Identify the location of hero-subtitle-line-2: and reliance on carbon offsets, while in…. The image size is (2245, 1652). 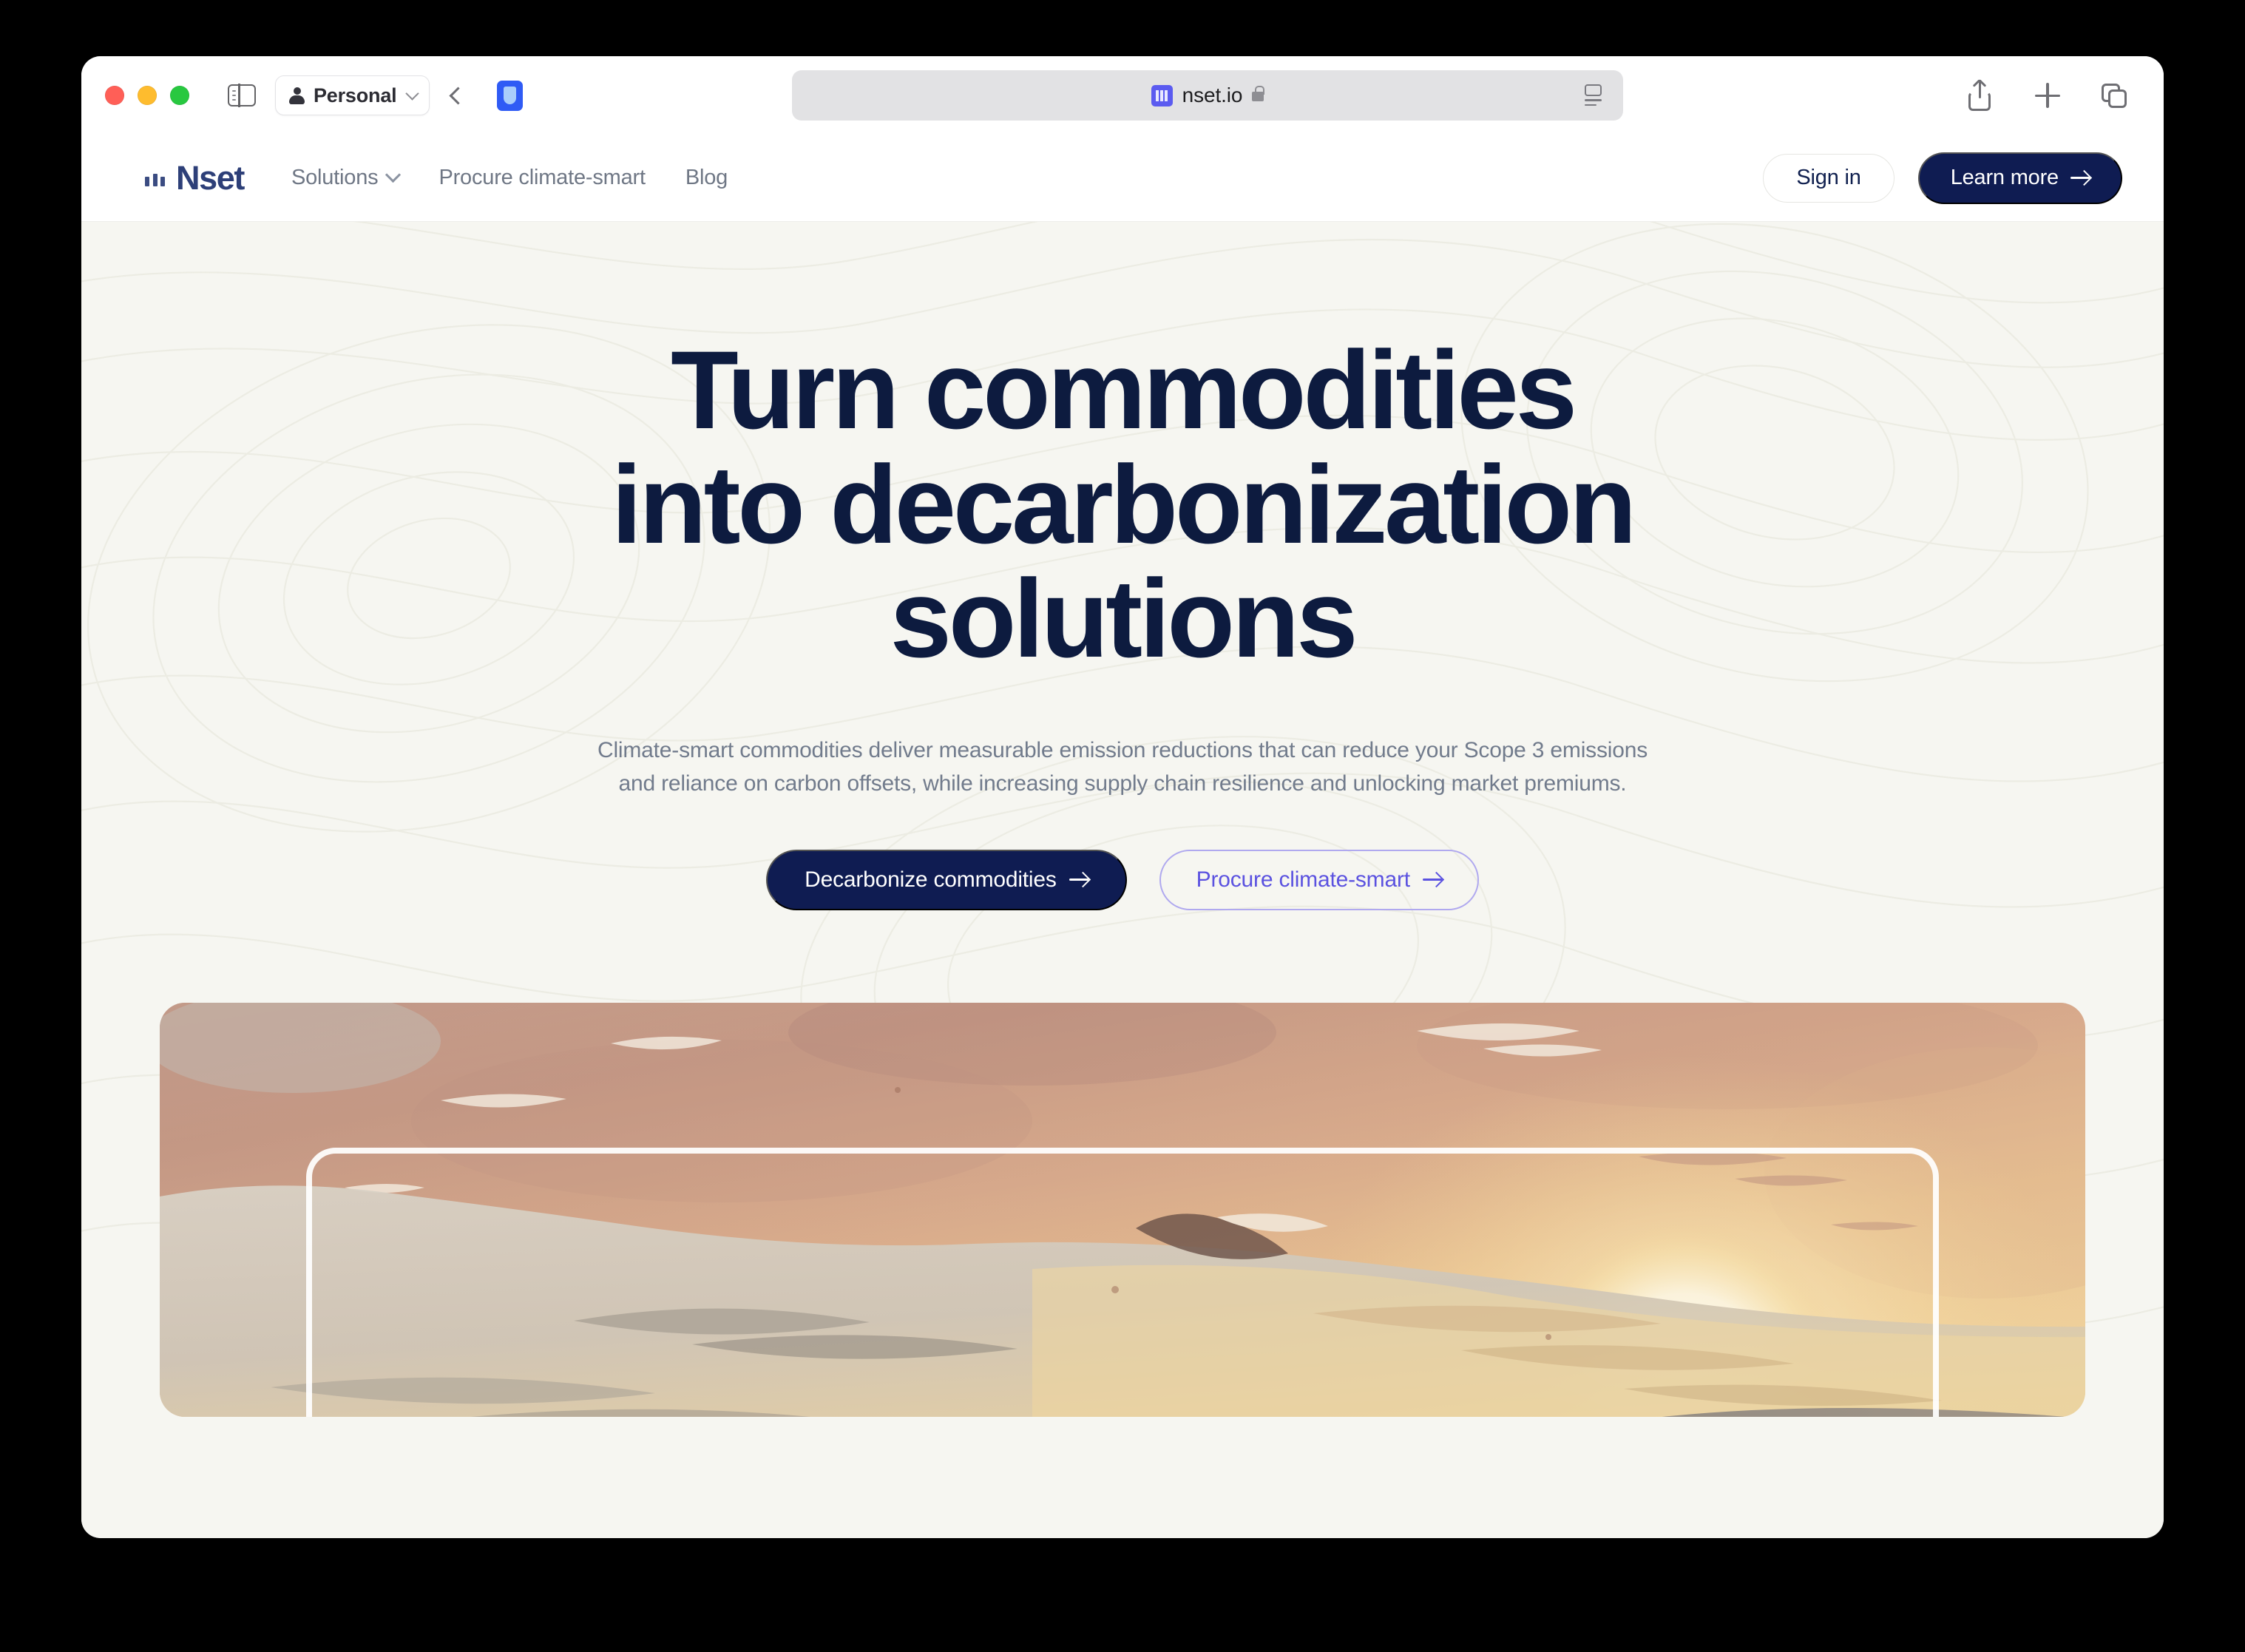
(1122, 783).